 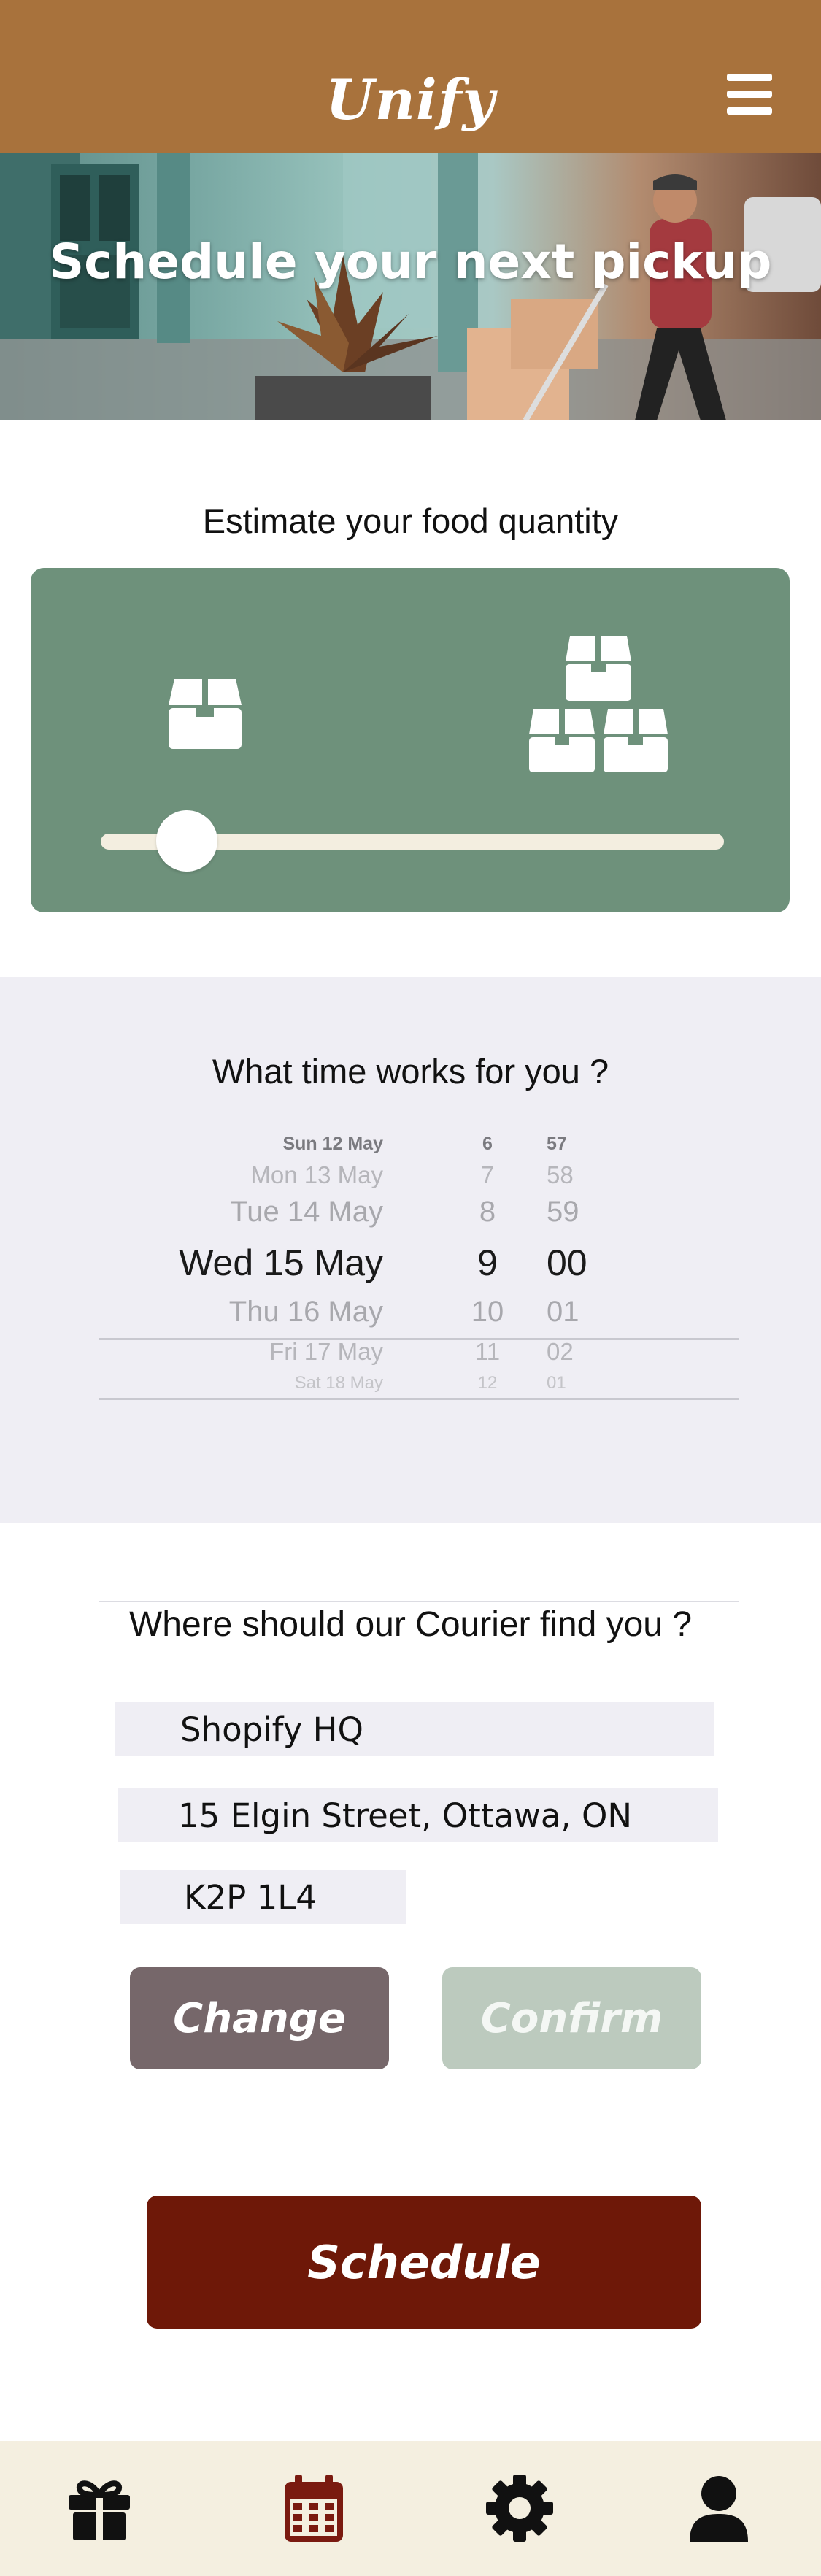 What do you see at coordinates (410, 1071) in the screenshot?
I see `time-title: What time works for you ?` at bounding box center [410, 1071].